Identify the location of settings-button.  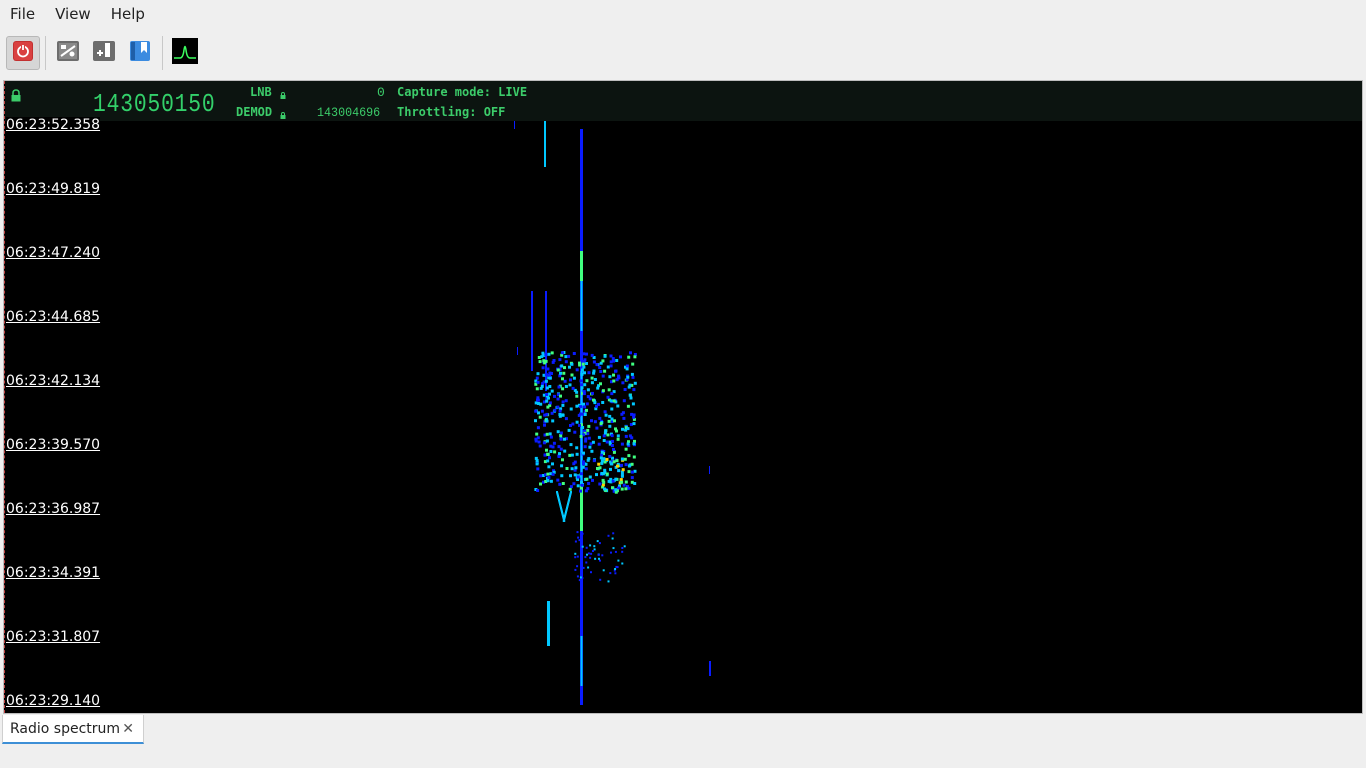
(68, 53).